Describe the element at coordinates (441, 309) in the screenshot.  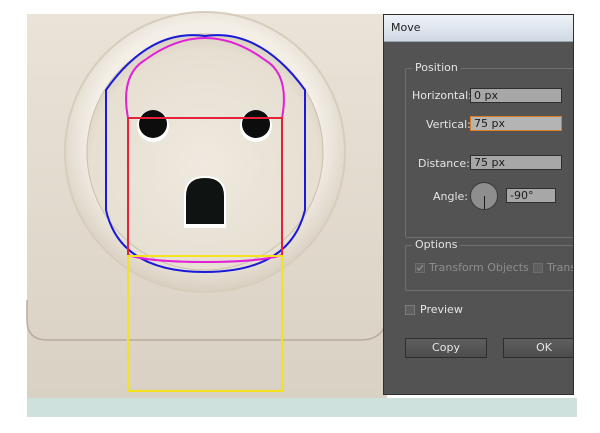
I see `preview-label: Preview` at that location.